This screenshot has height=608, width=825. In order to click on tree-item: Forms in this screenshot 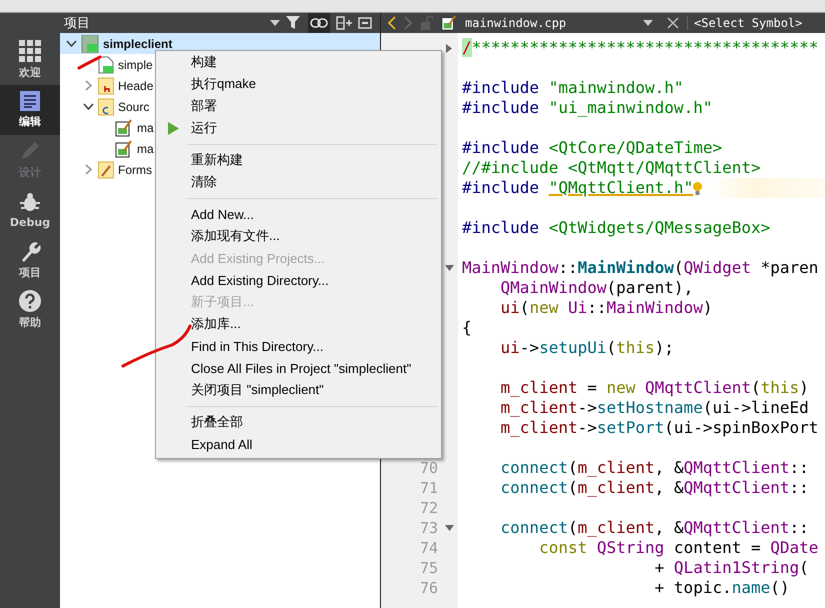, I will do `click(107, 169)`.